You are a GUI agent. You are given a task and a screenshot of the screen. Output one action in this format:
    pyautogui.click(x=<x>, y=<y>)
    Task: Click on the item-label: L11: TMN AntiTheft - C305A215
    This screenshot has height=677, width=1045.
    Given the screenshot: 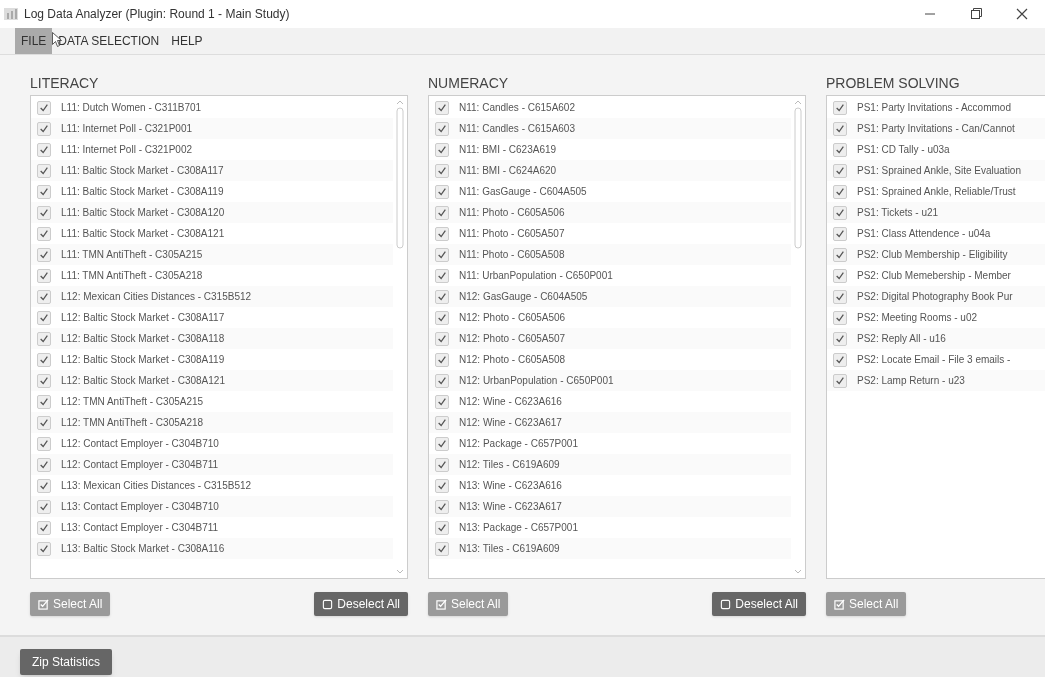 What is the action you would take?
    pyautogui.click(x=132, y=255)
    